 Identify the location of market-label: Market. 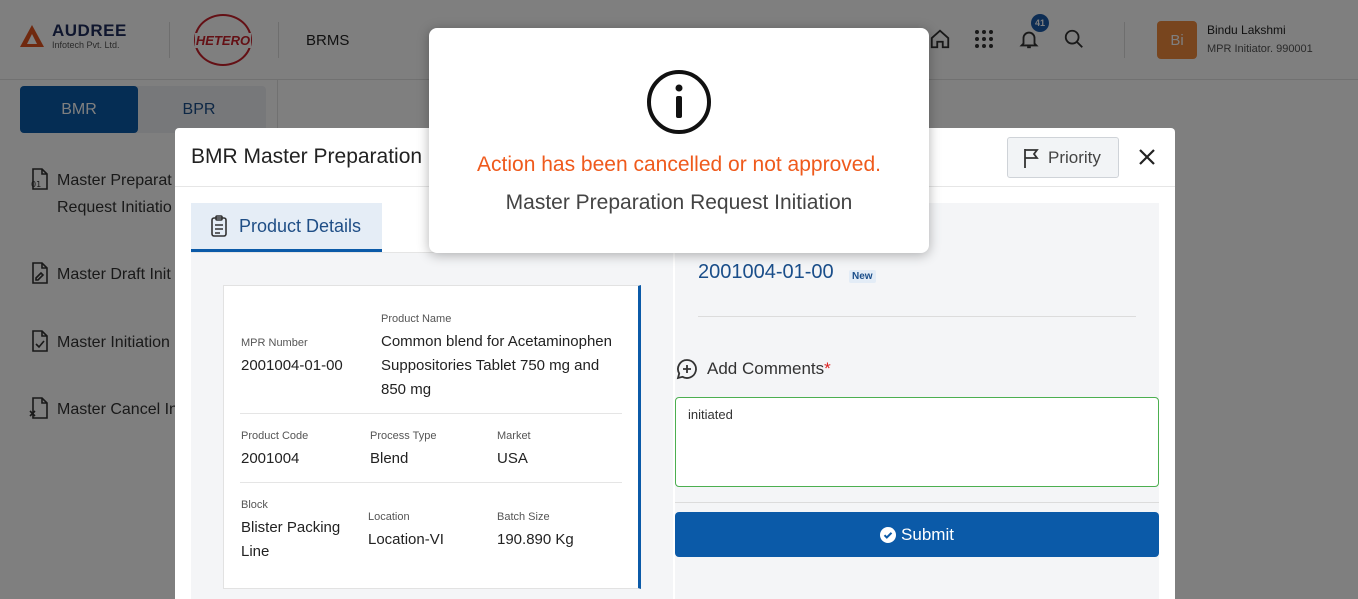
(514, 436).